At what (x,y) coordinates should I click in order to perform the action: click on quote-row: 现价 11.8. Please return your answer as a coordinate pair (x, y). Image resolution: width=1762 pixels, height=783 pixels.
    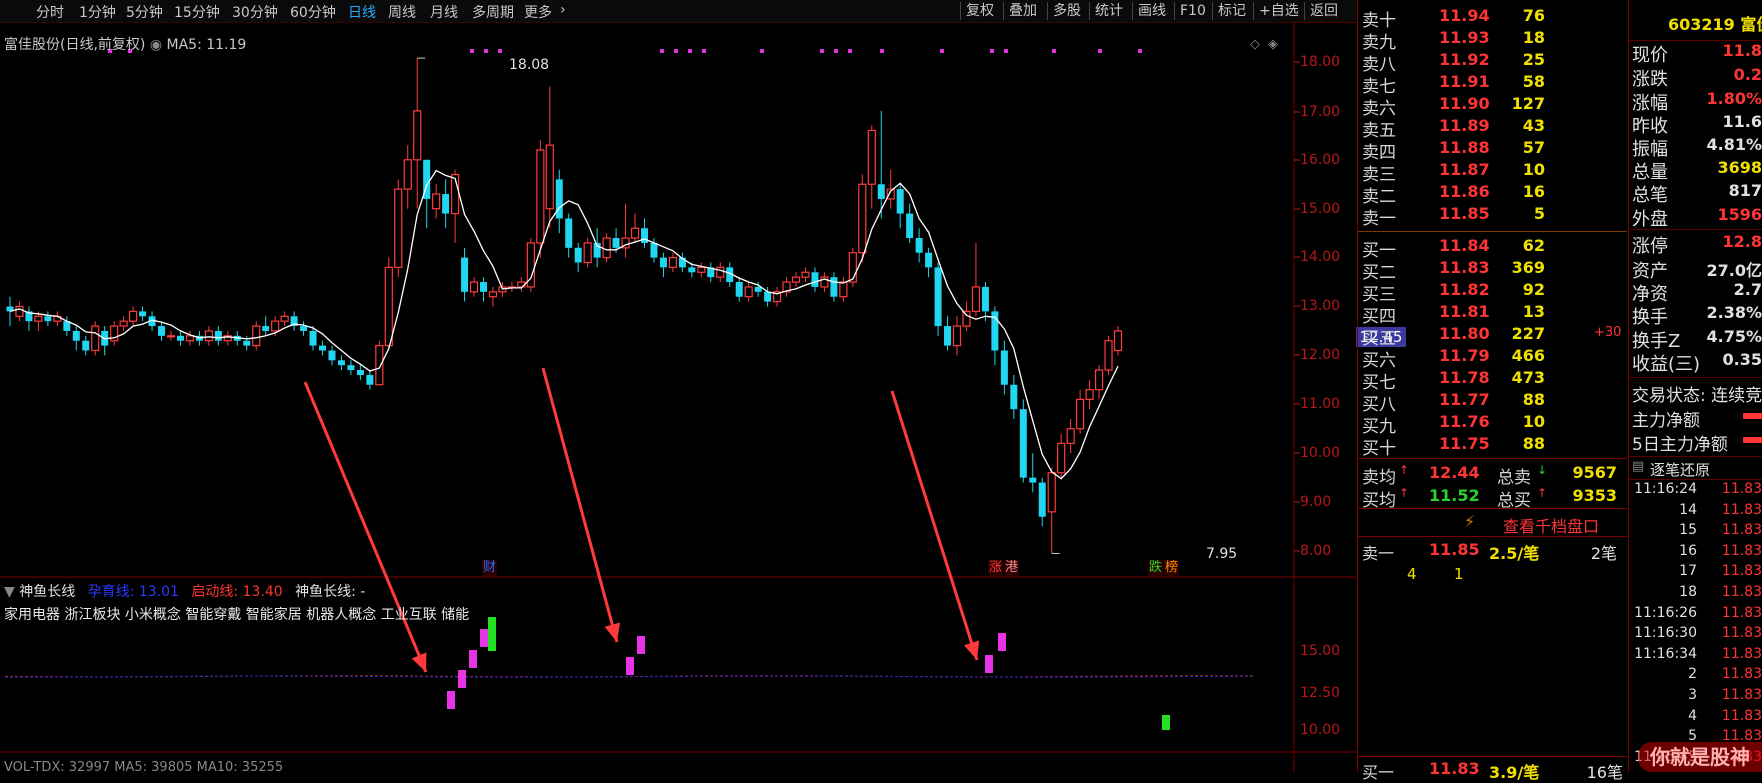
    Looking at the image, I should click on (1695, 53).